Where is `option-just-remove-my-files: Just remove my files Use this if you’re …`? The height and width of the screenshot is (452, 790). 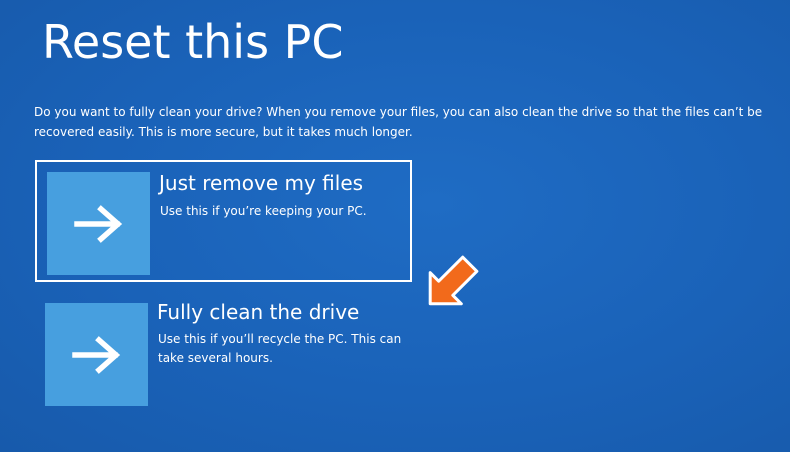
option-just-remove-my-files: Just remove my files Use this if you’re … is located at coordinates (223, 221).